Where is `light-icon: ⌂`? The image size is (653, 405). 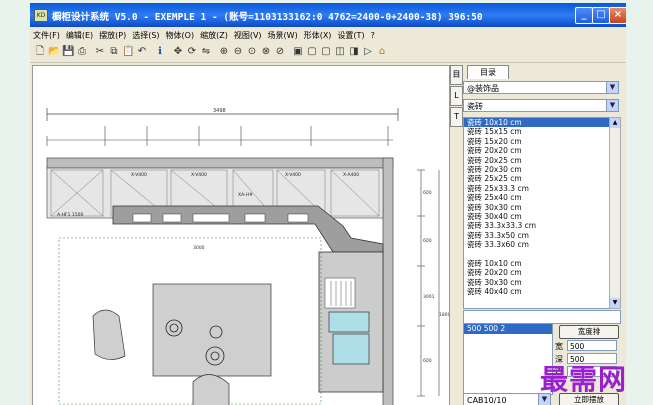
light-icon: ⌂ is located at coordinates (382, 52).